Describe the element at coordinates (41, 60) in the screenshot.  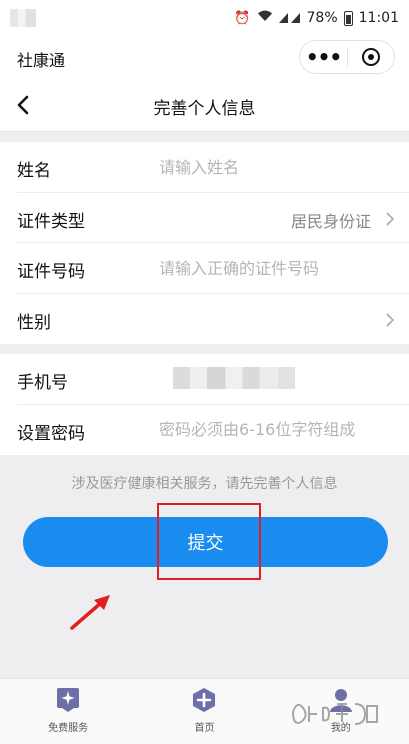
I see `app-name: 社康通` at that location.